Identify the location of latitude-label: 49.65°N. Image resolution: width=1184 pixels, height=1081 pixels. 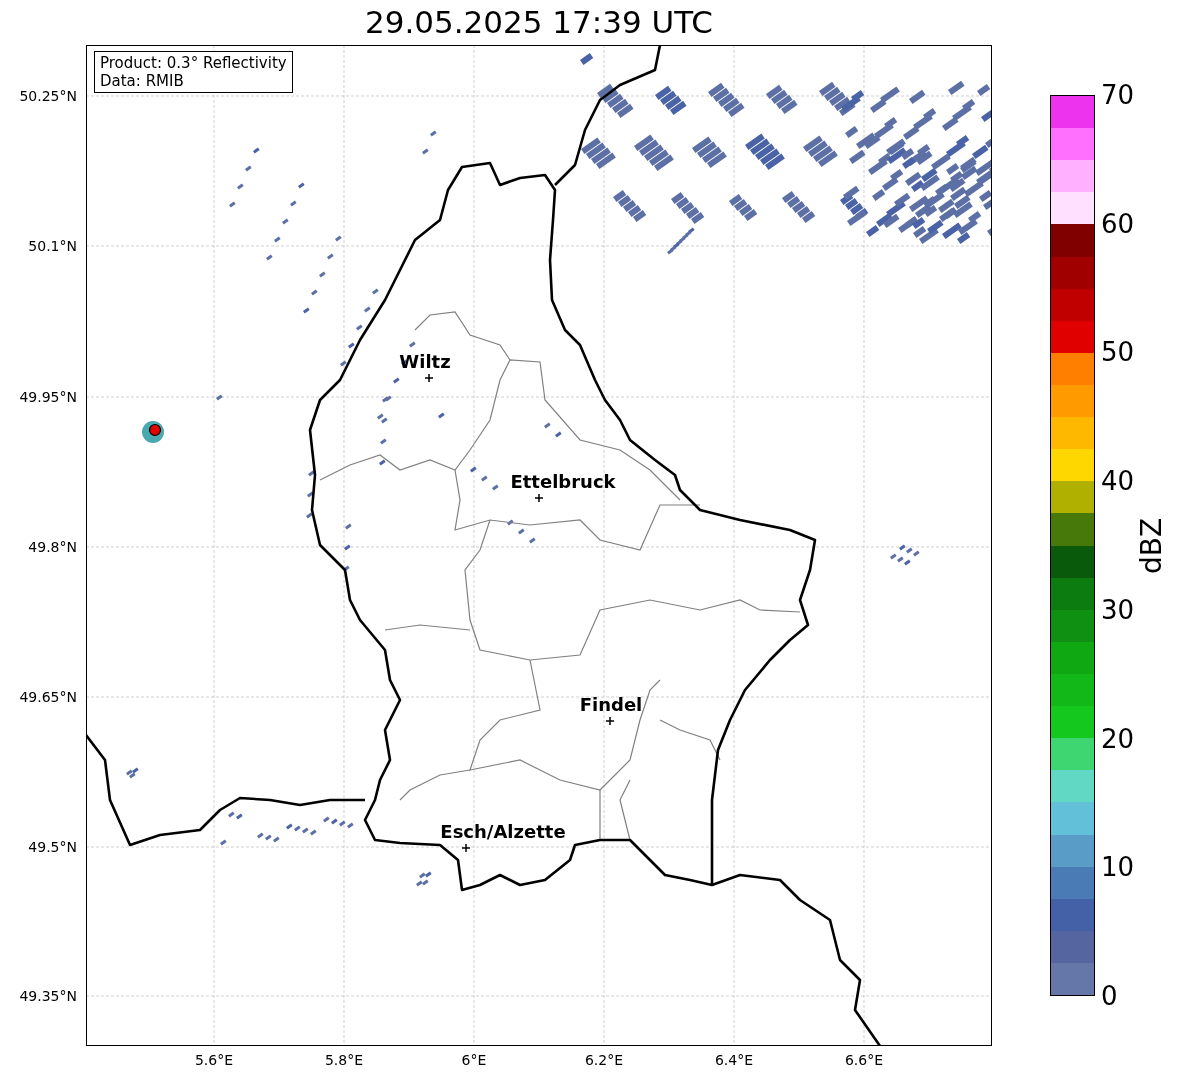
(48, 697).